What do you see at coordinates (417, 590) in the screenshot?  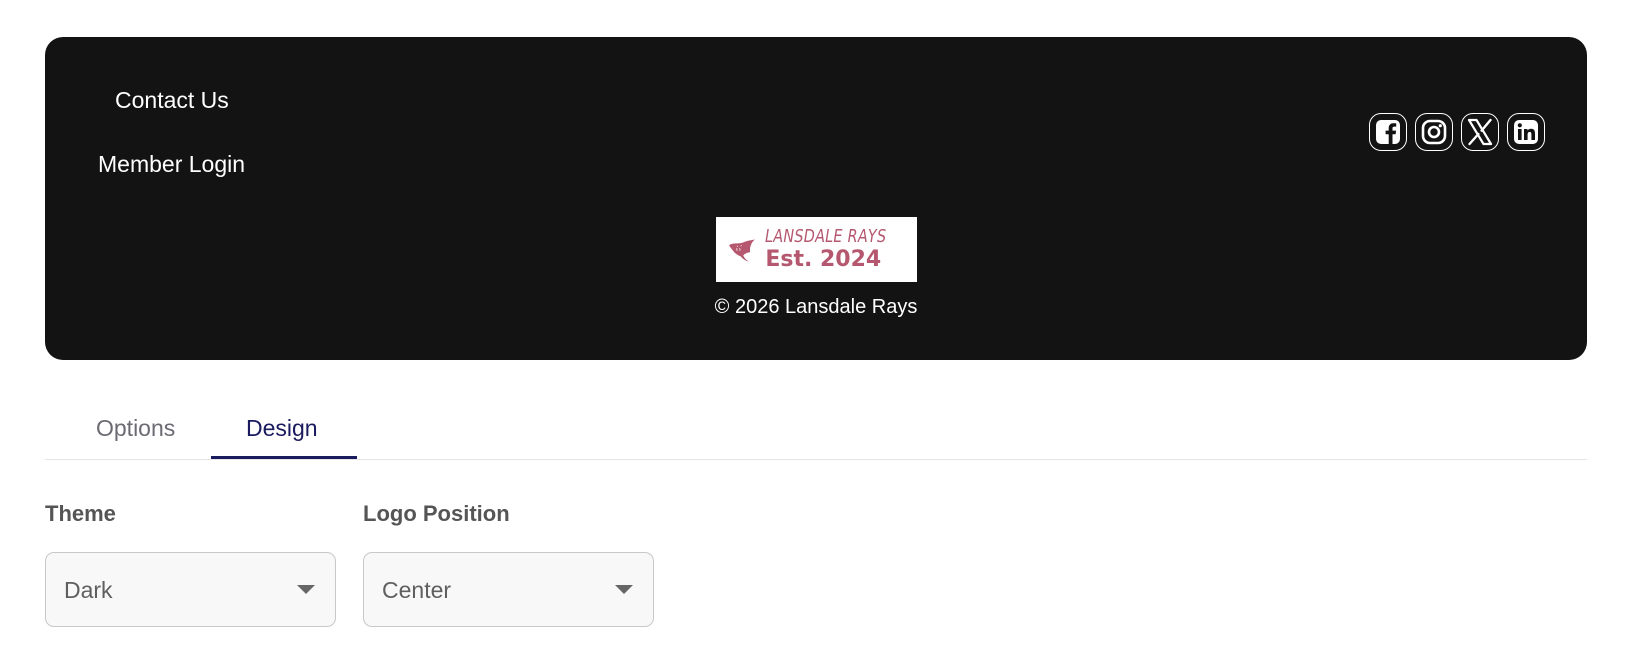 I see `logo-position-select-value: Center` at bounding box center [417, 590].